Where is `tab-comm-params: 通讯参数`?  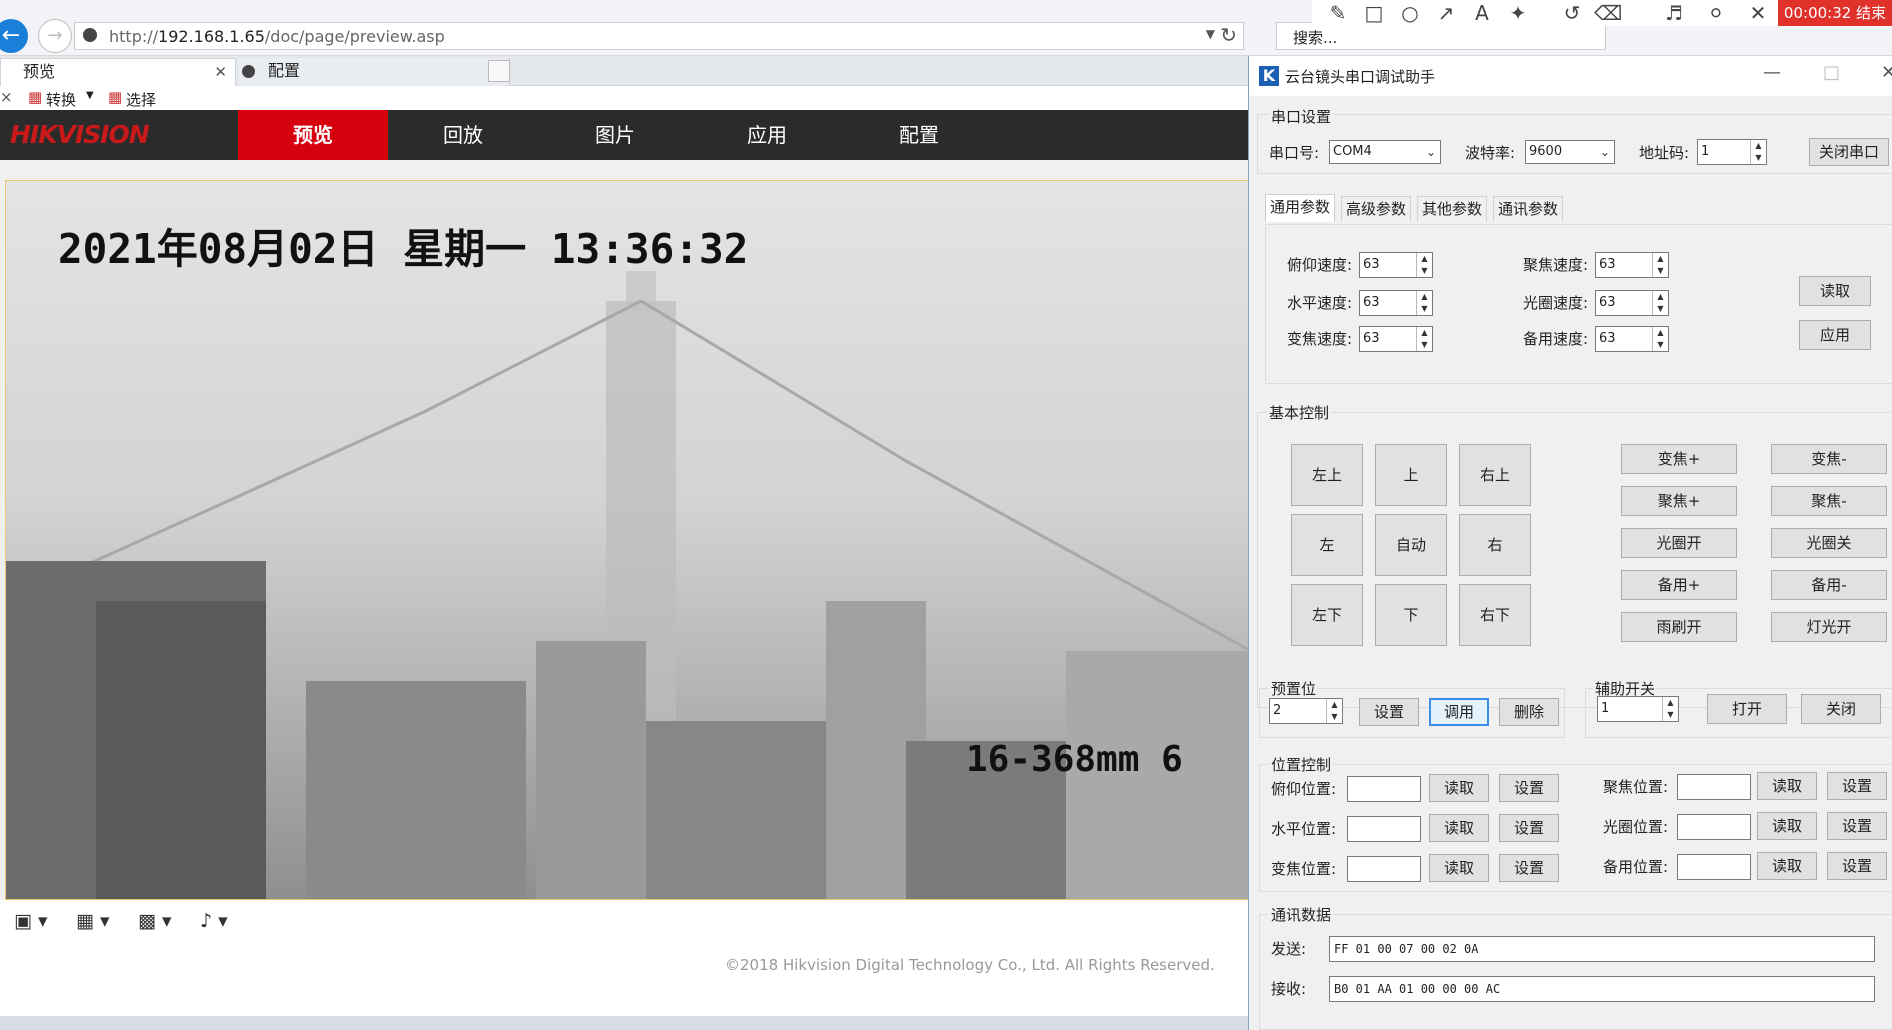 tab-comm-params: 通讯参数 is located at coordinates (1528, 209).